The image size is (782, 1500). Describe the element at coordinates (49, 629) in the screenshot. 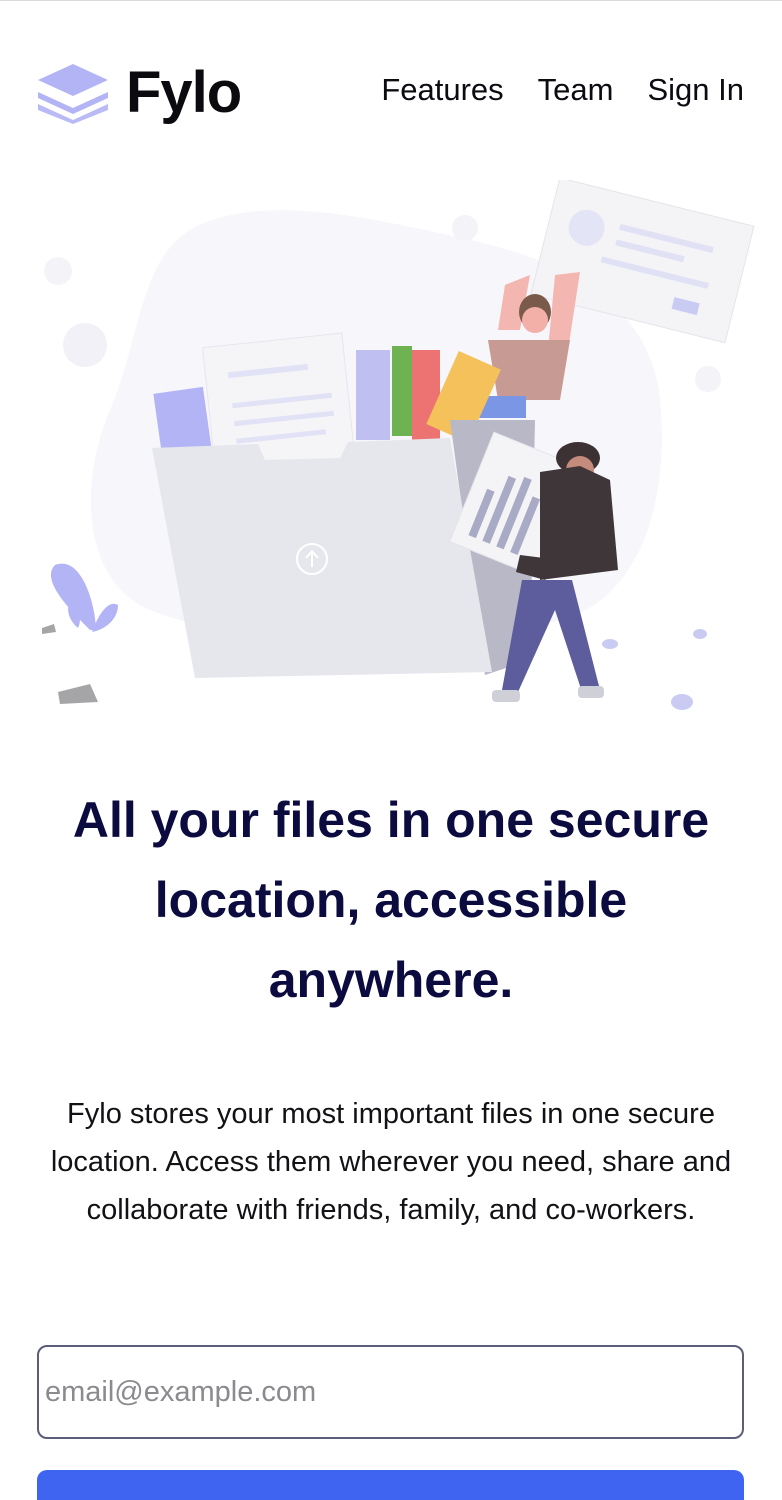

I see `small-rock` at that location.